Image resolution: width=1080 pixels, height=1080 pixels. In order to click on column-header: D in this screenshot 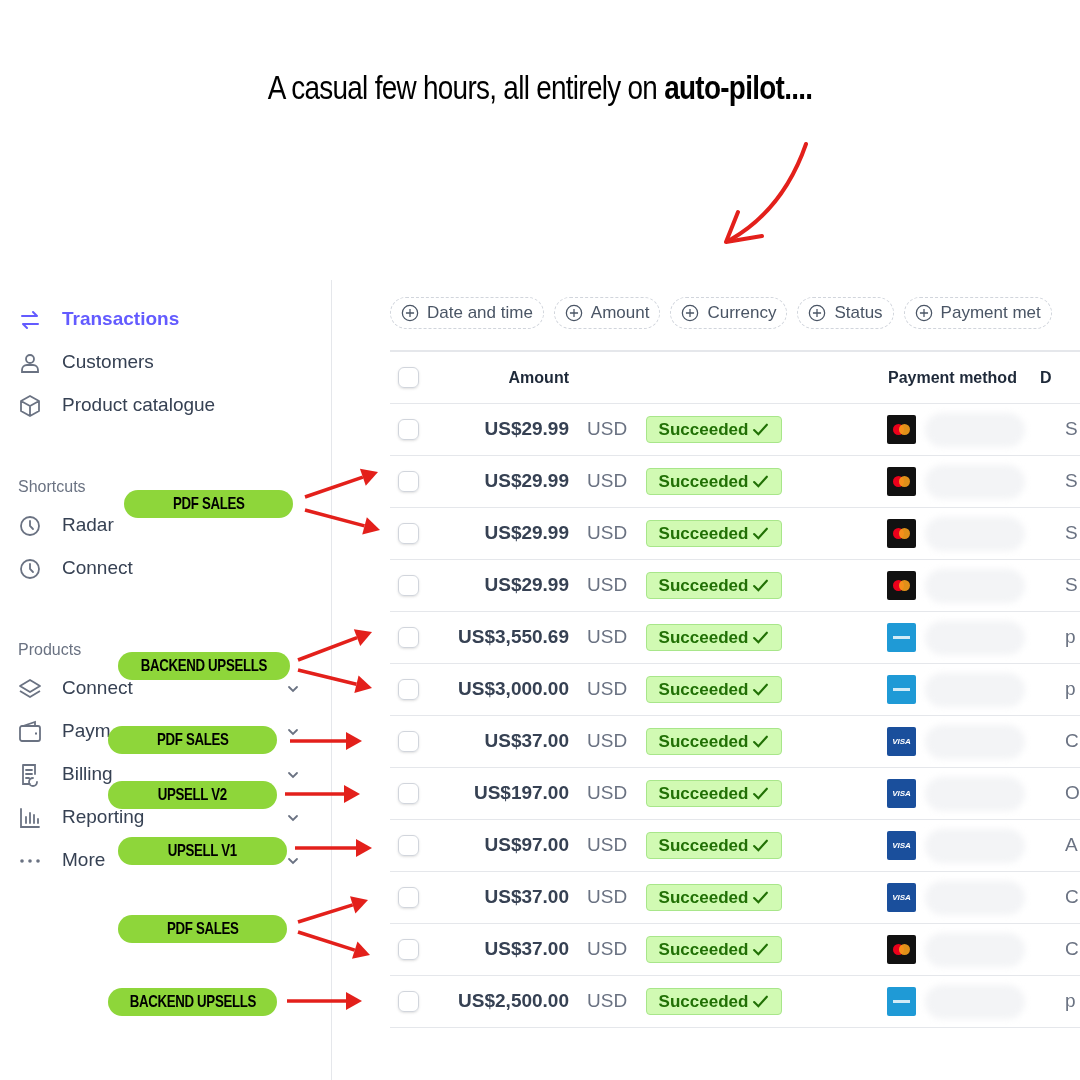, I will do `click(1046, 377)`.